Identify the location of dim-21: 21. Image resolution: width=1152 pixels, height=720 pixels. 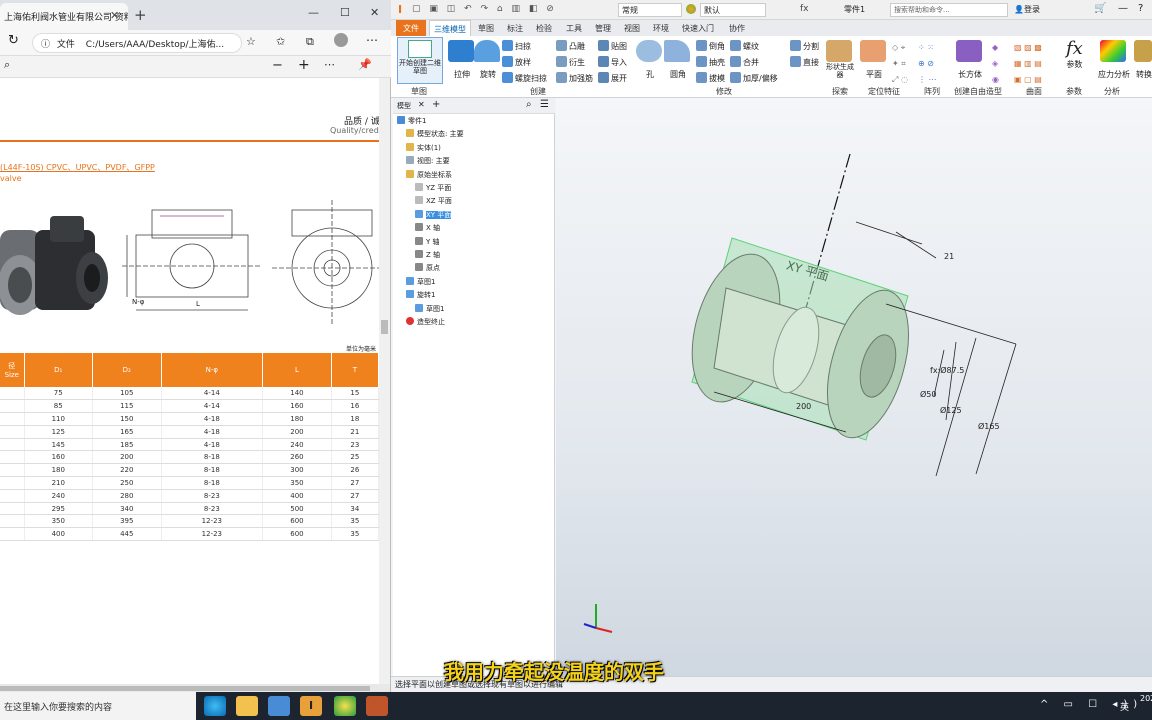
(949, 256).